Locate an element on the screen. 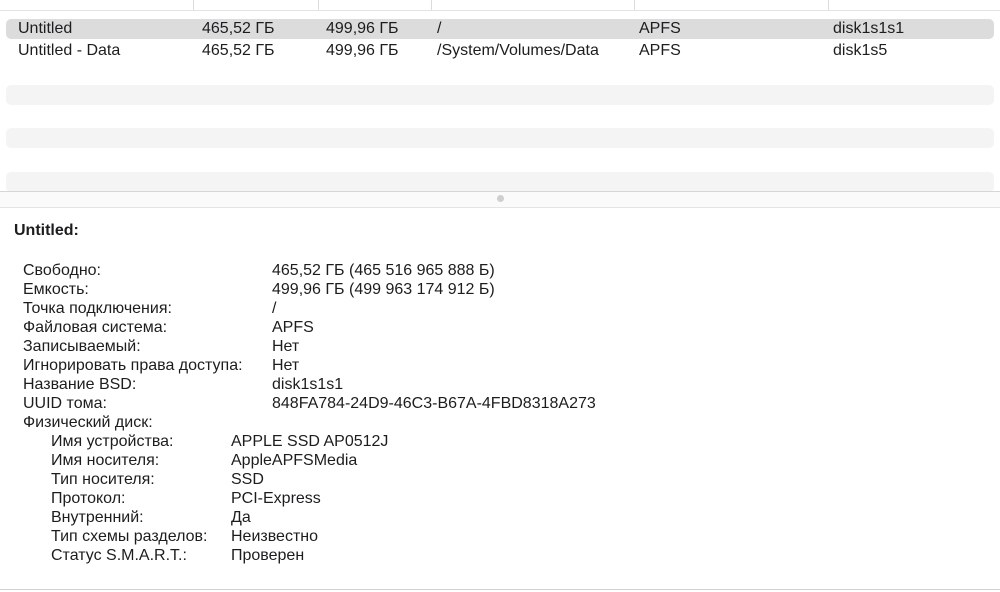  field-label: Свободно: is located at coordinates (62, 270).